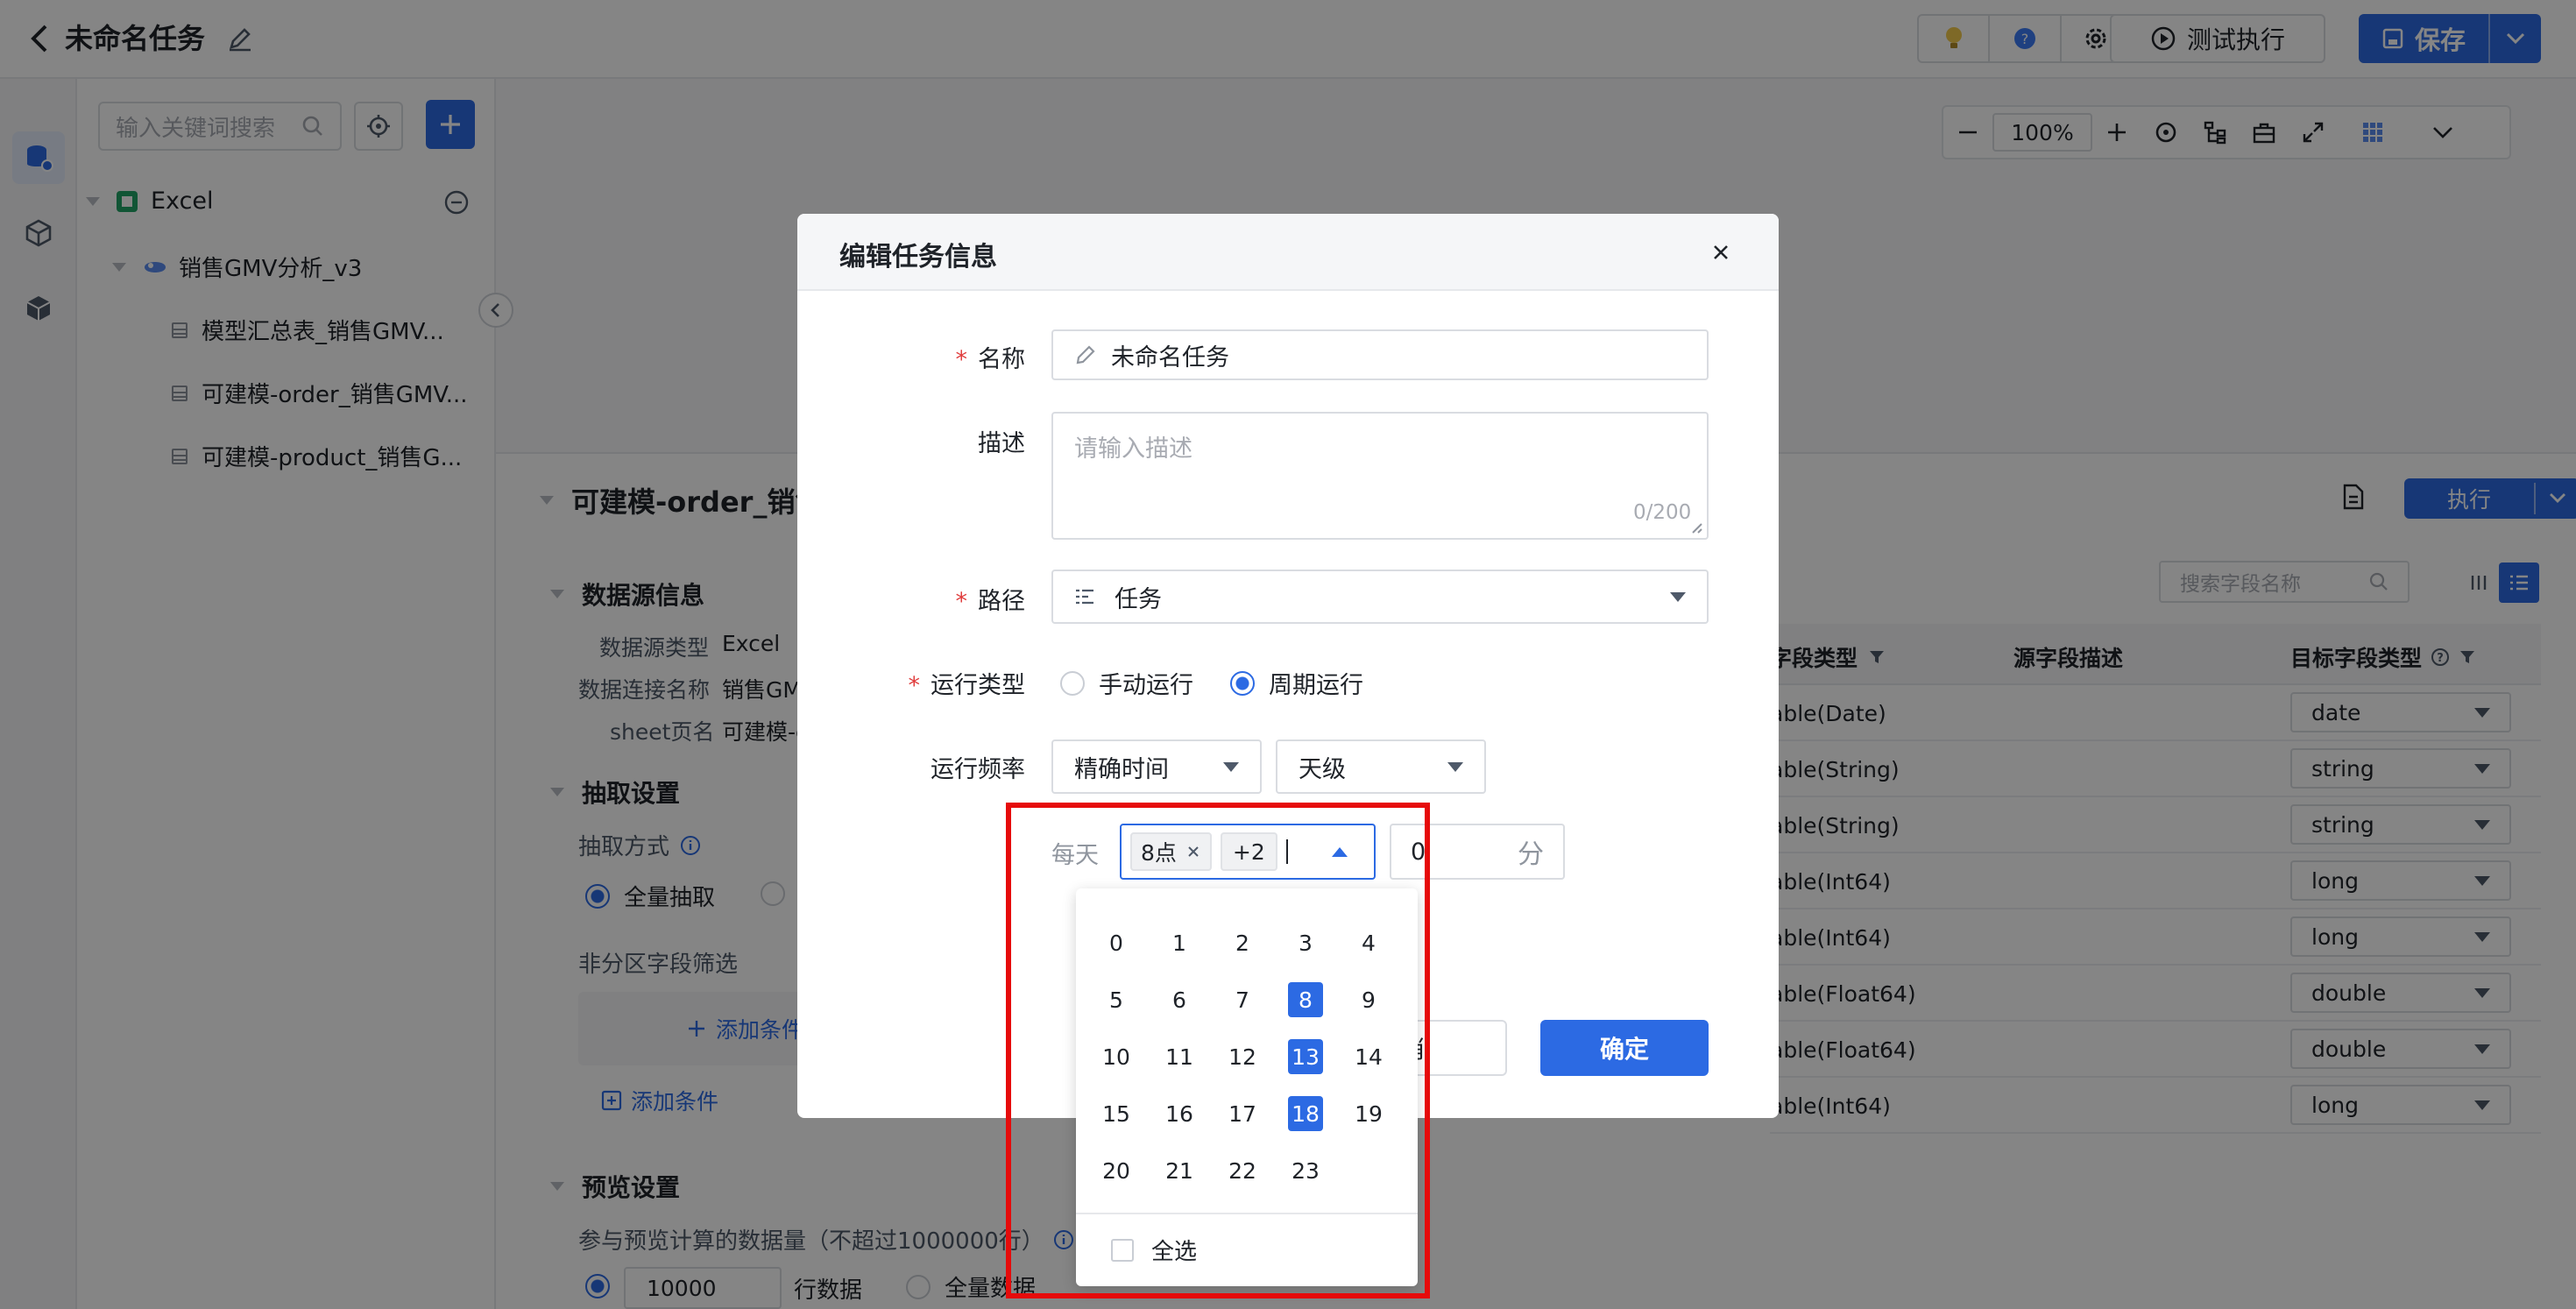 The width and height of the screenshot is (2576, 1309). What do you see at coordinates (1316, 685) in the screenshot?
I see `radio-label: 周期运行` at bounding box center [1316, 685].